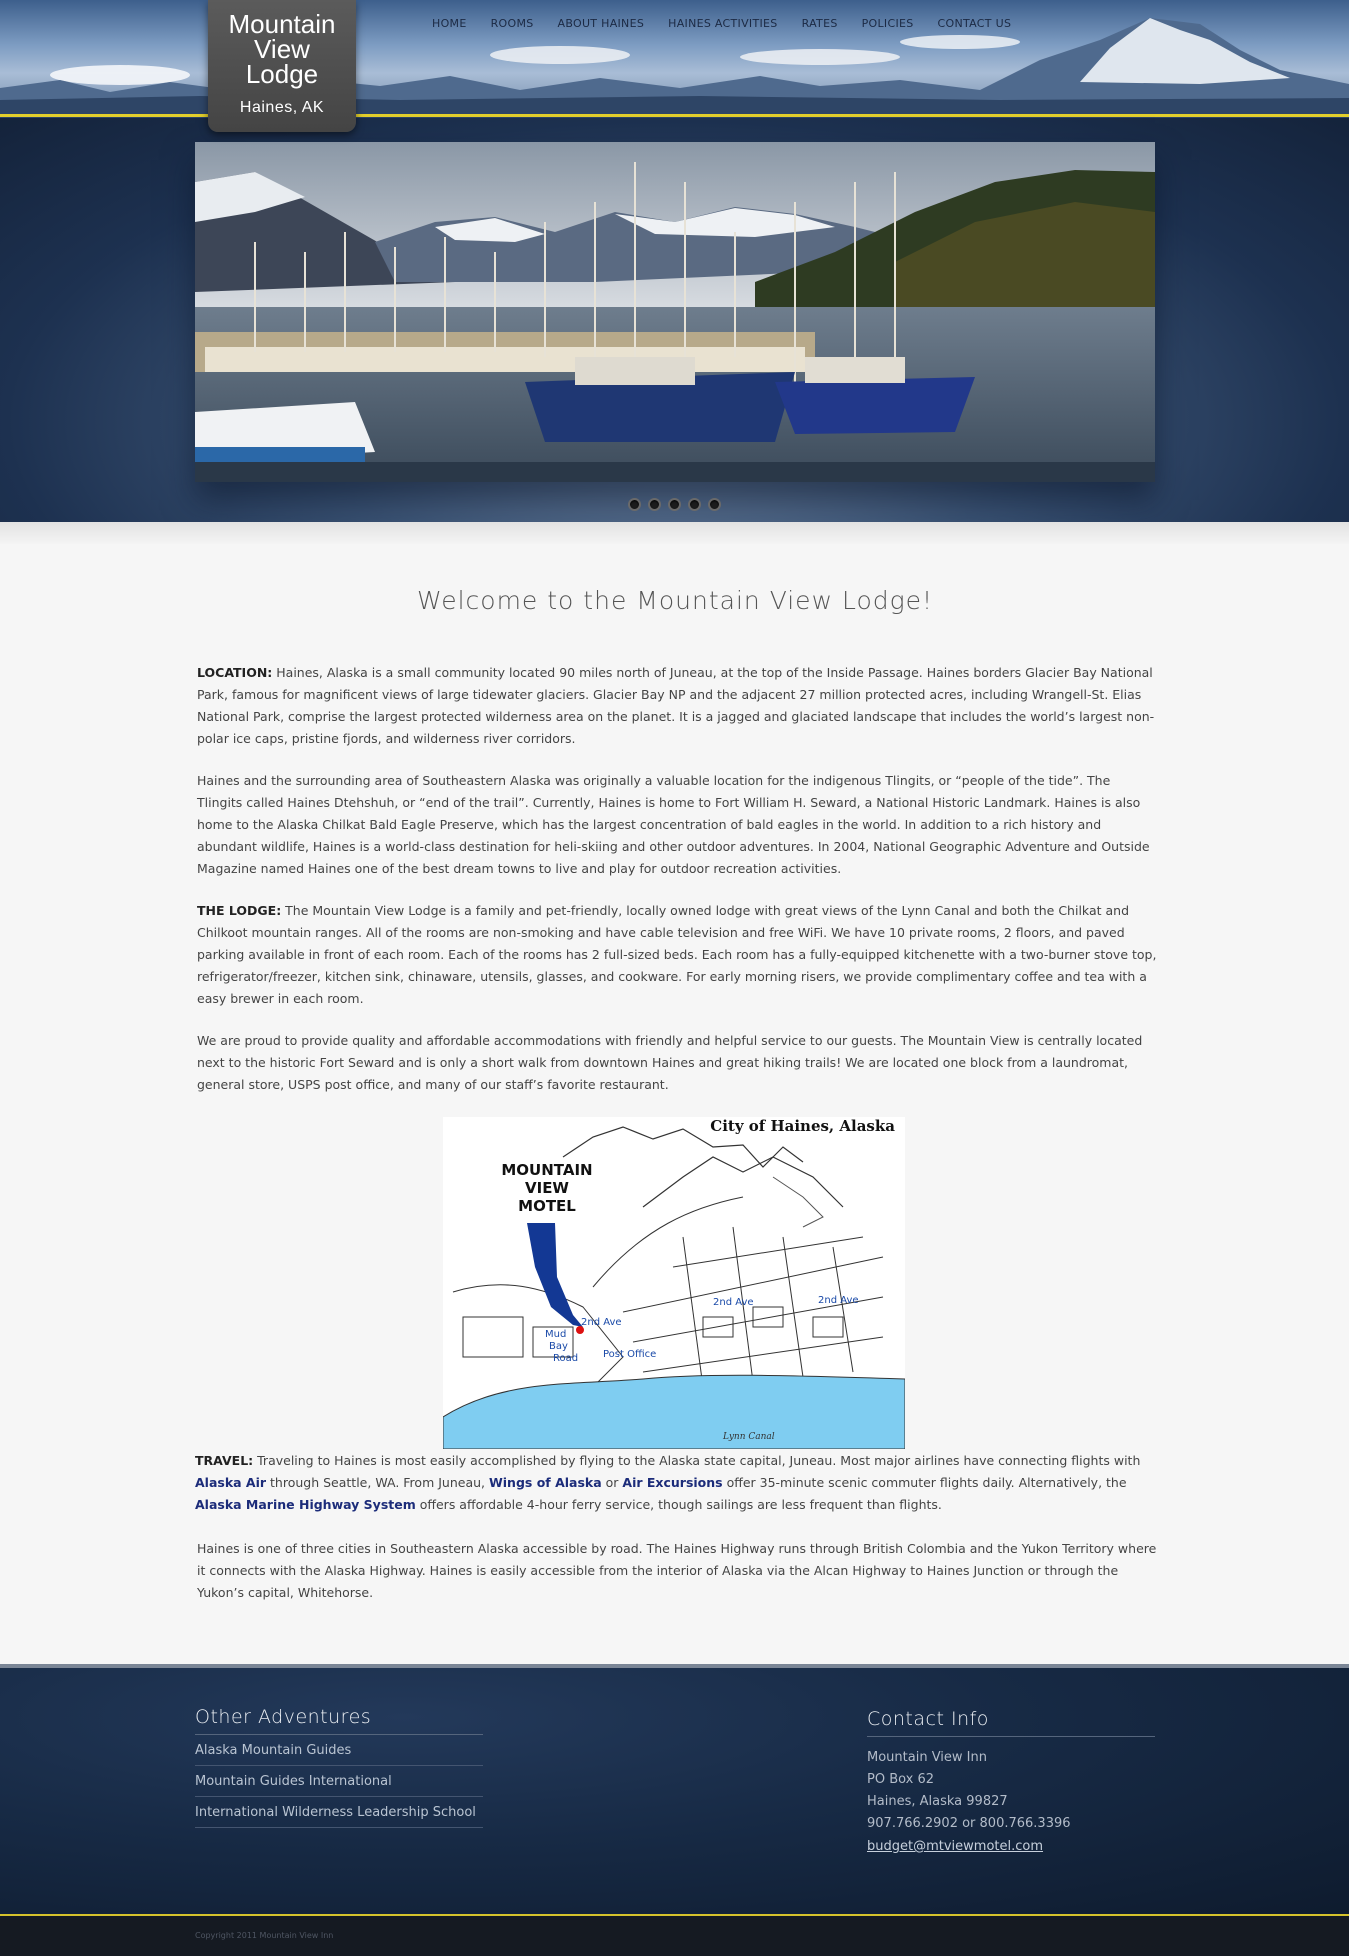 The image size is (1349, 1956). Describe the element at coordinates (545, 1482) in the screenshot. I see `wings-of-alaska-link: Wings of Alaska` at that location.